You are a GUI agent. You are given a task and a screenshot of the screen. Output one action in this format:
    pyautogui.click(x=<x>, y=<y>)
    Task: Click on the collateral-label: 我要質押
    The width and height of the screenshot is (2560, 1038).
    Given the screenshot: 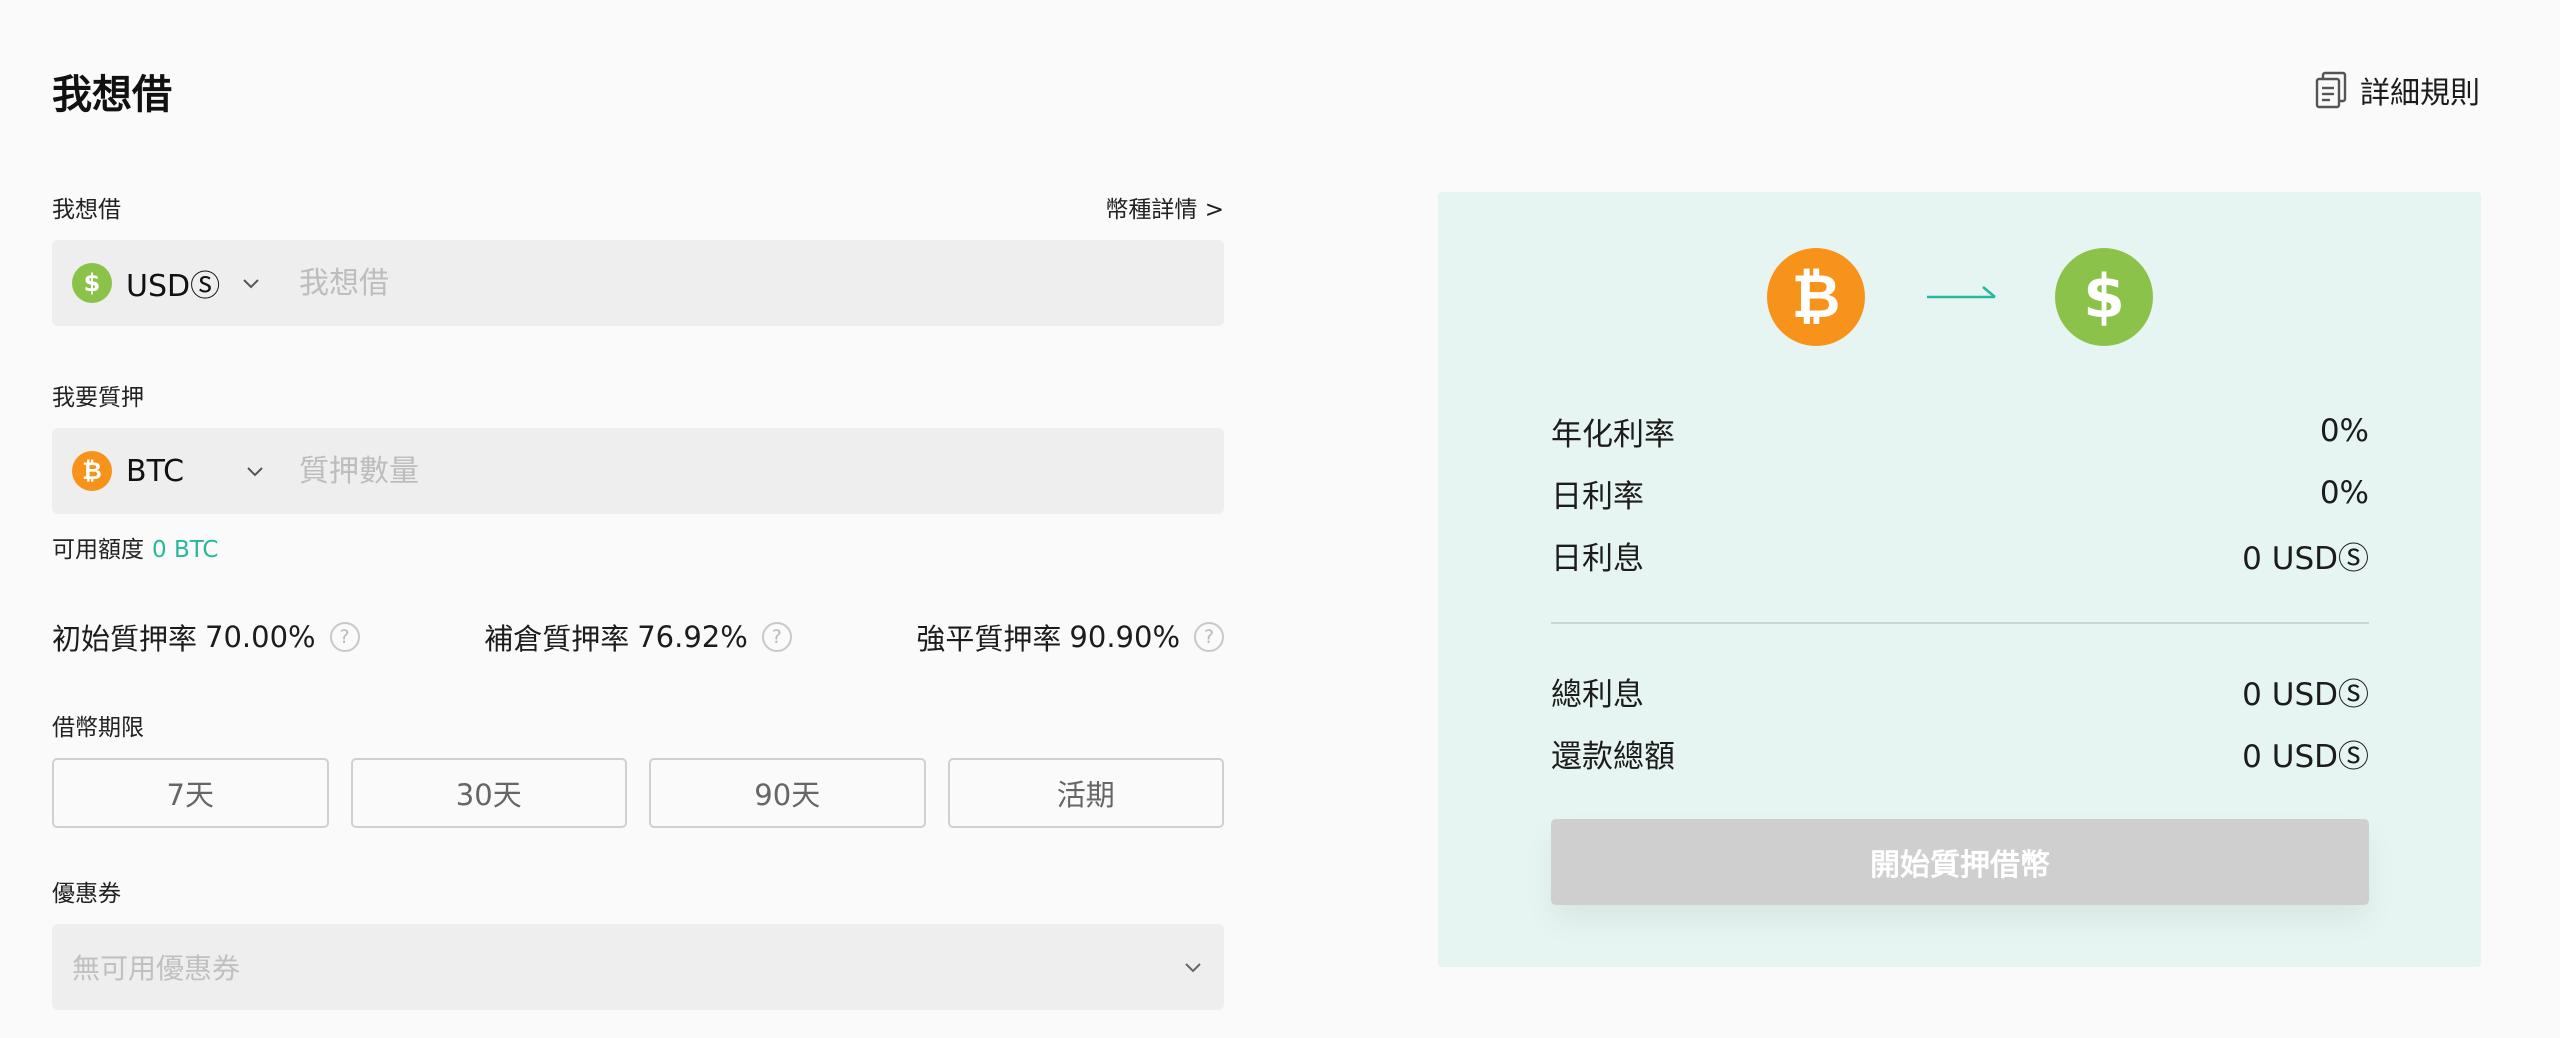 What is the action you would take?
    pyautogui.click(x=98, y=398)
    